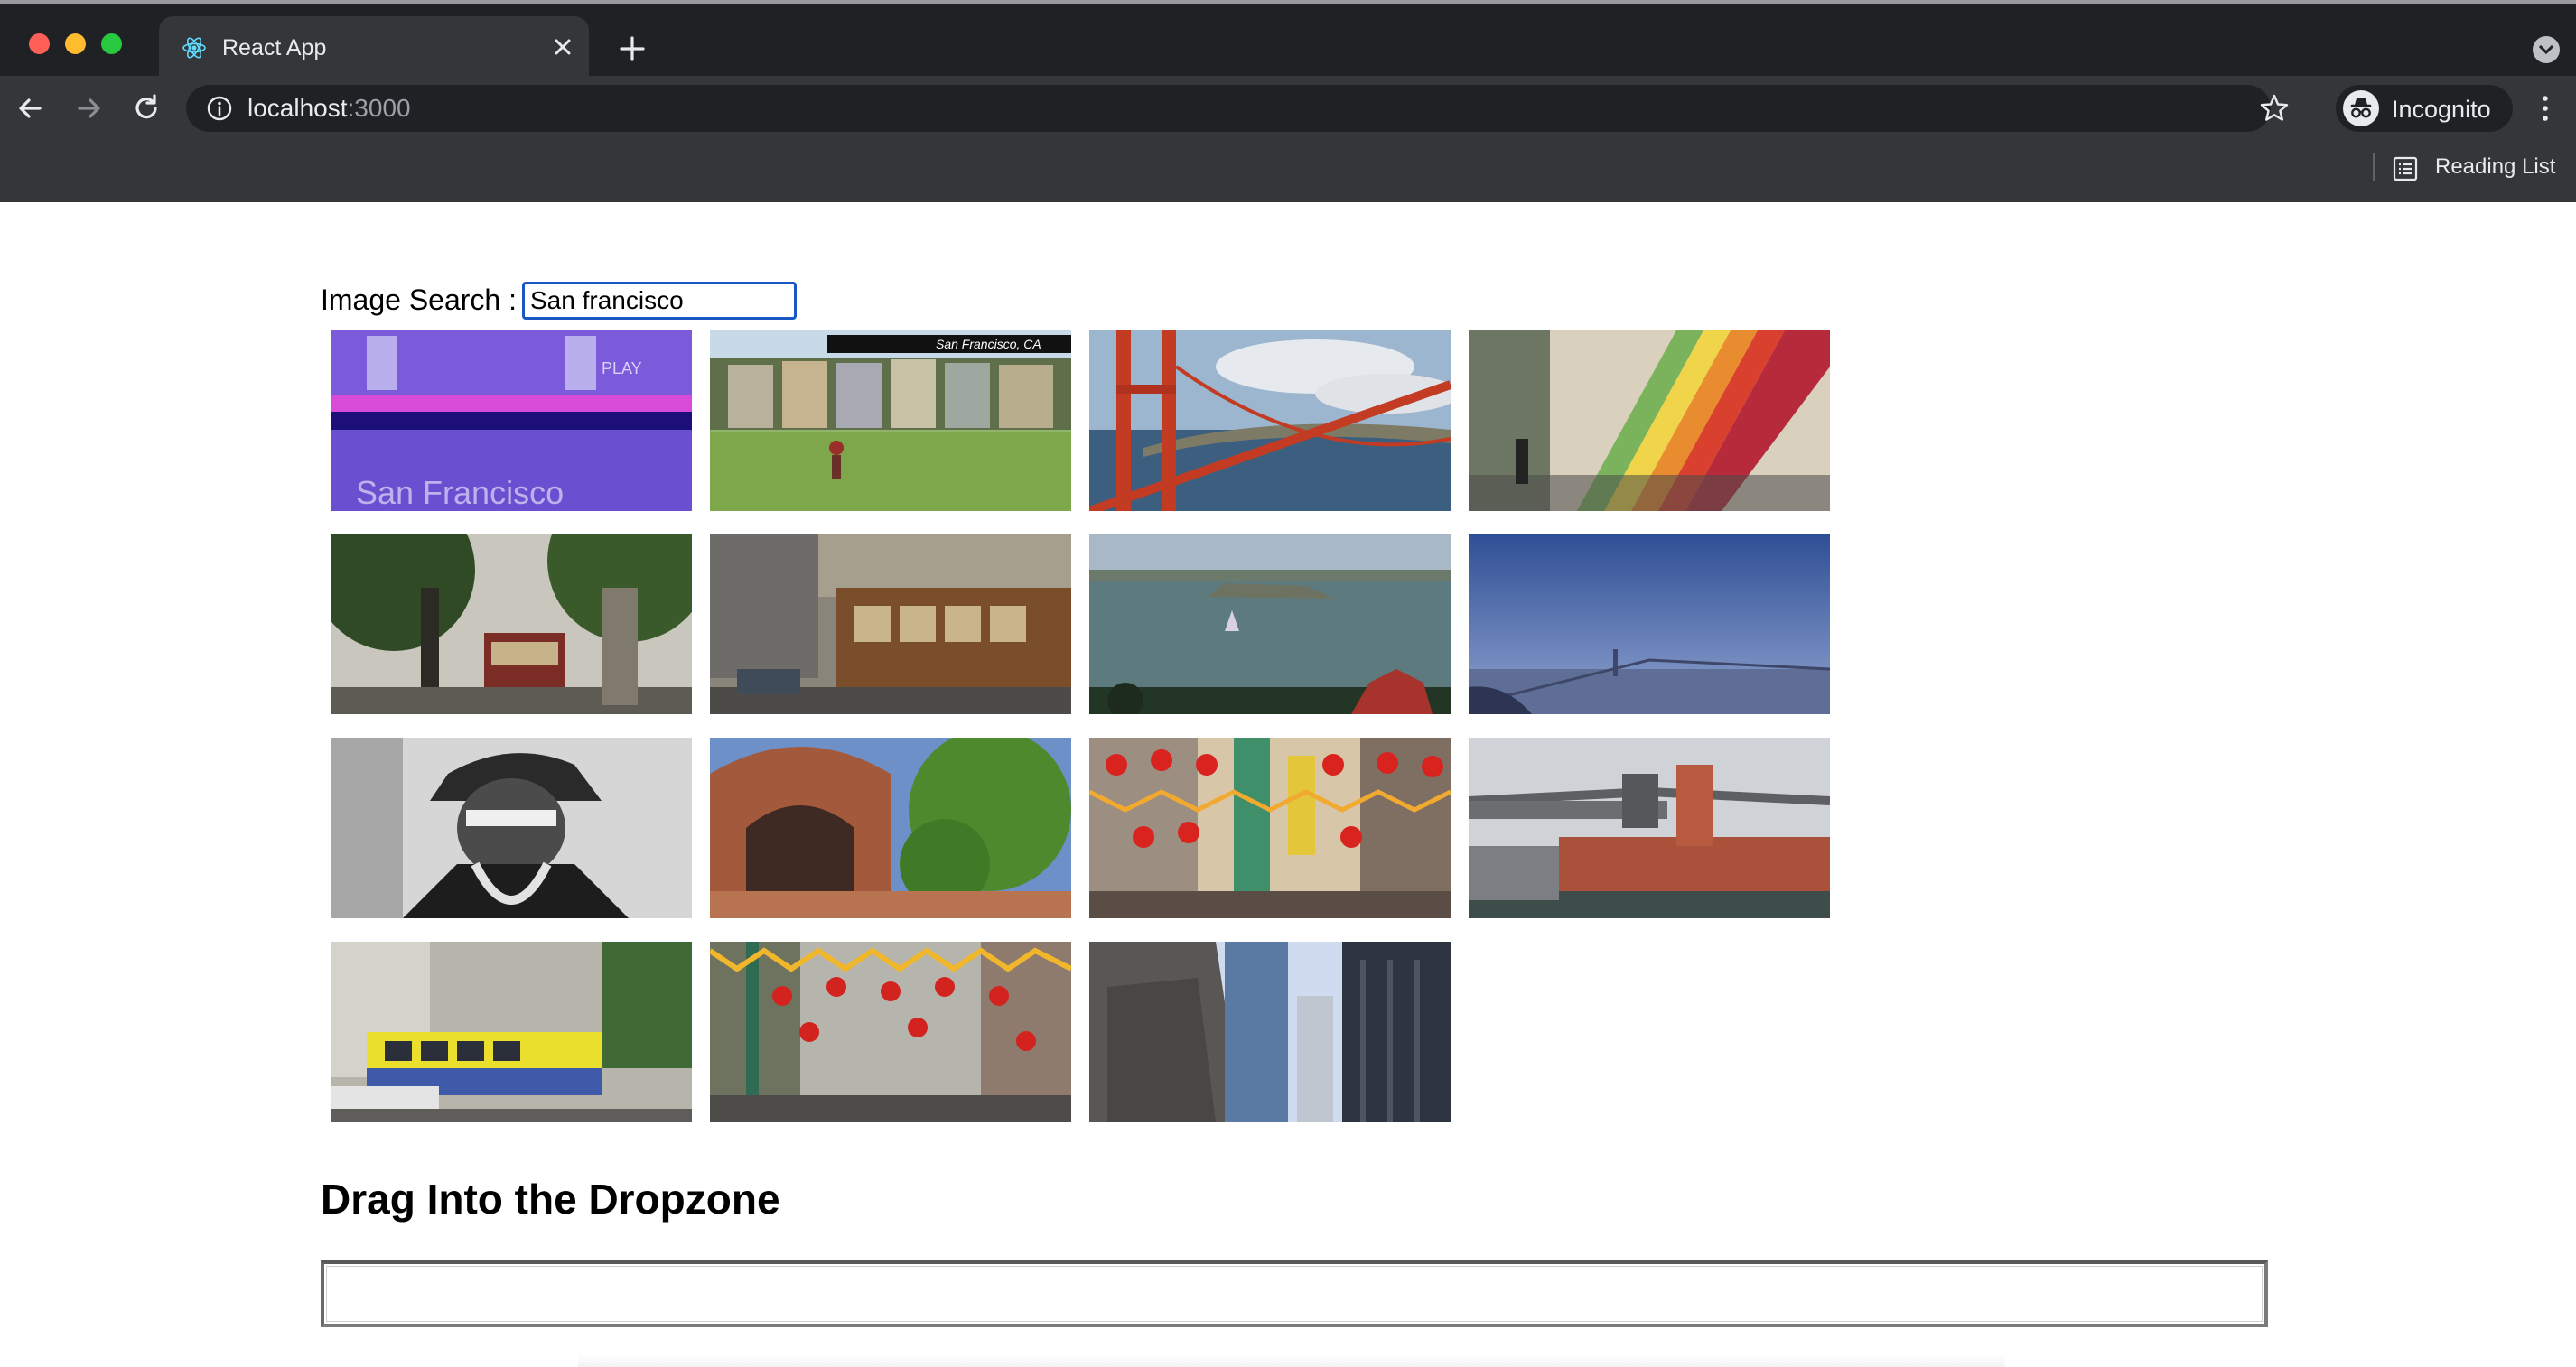  I want to click on image-search-input, so click(659, 301).